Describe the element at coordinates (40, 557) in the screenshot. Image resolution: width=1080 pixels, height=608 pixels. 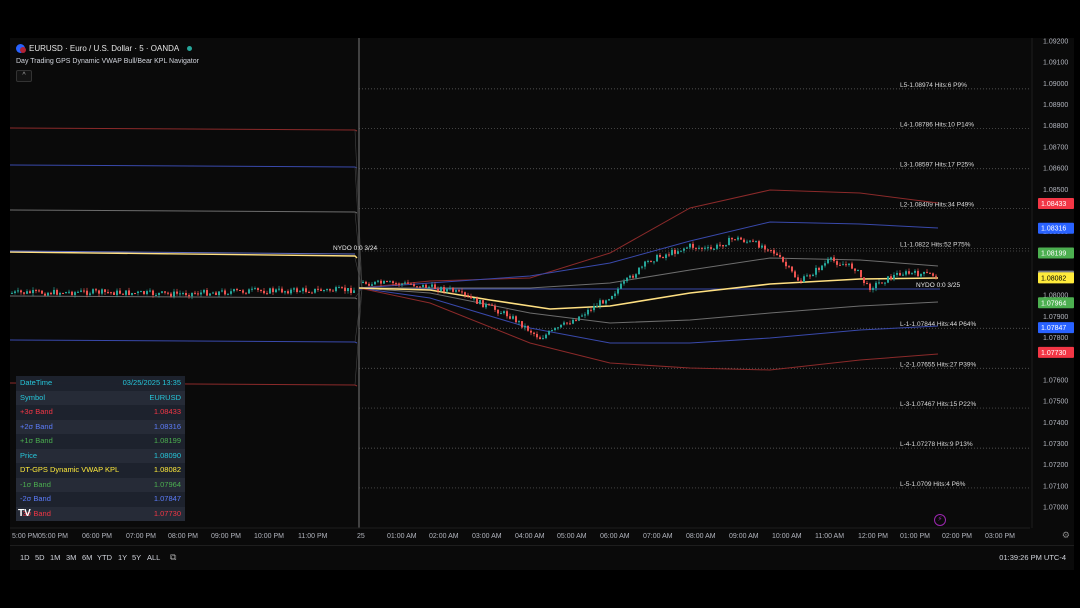
I see `range-button-5d: 5D` at that location.